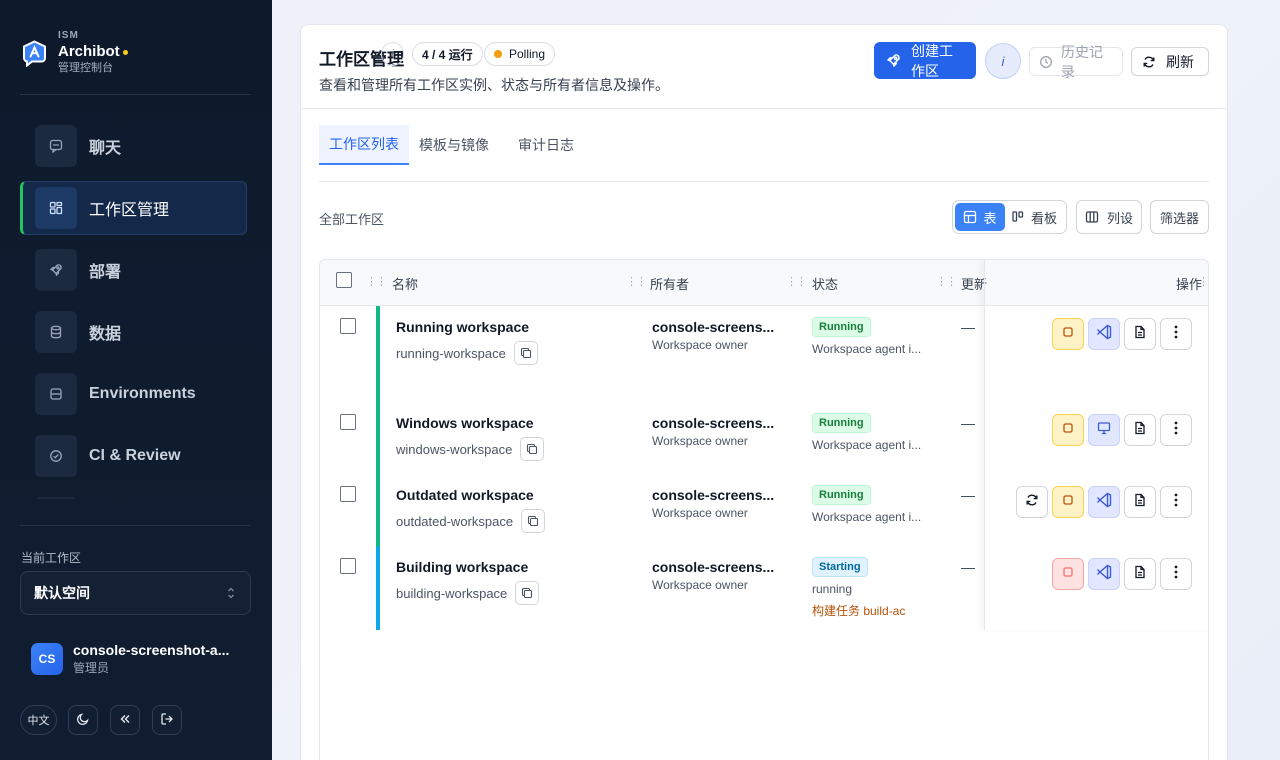 The height and width of the screenshot is (760, 1280). What do you see at coordinates (451, 353) in the screenshot?
I see `workspace-slug-text: running-workspace` at bounding box center [451, 353].